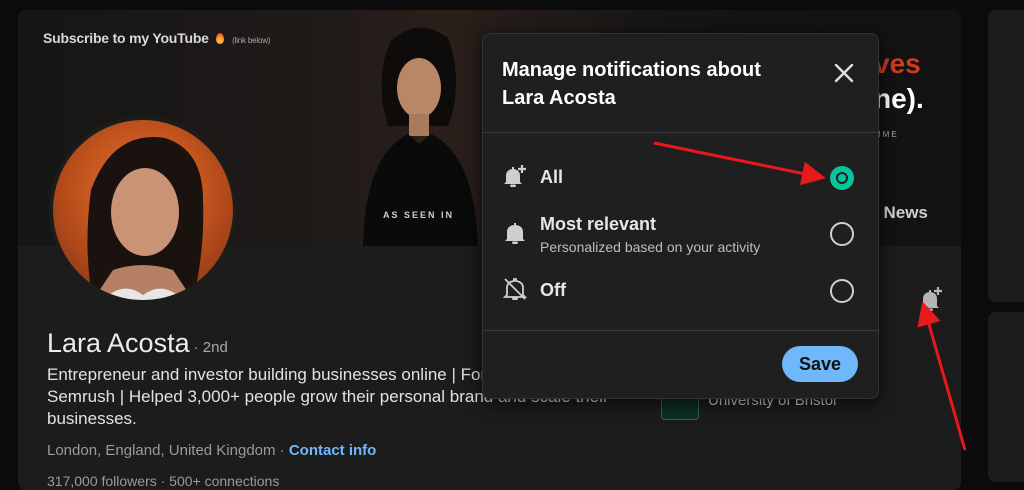  Describe the element at coordinates (930, 300) in the screenshot. I see `notification-bell-button` at that location.